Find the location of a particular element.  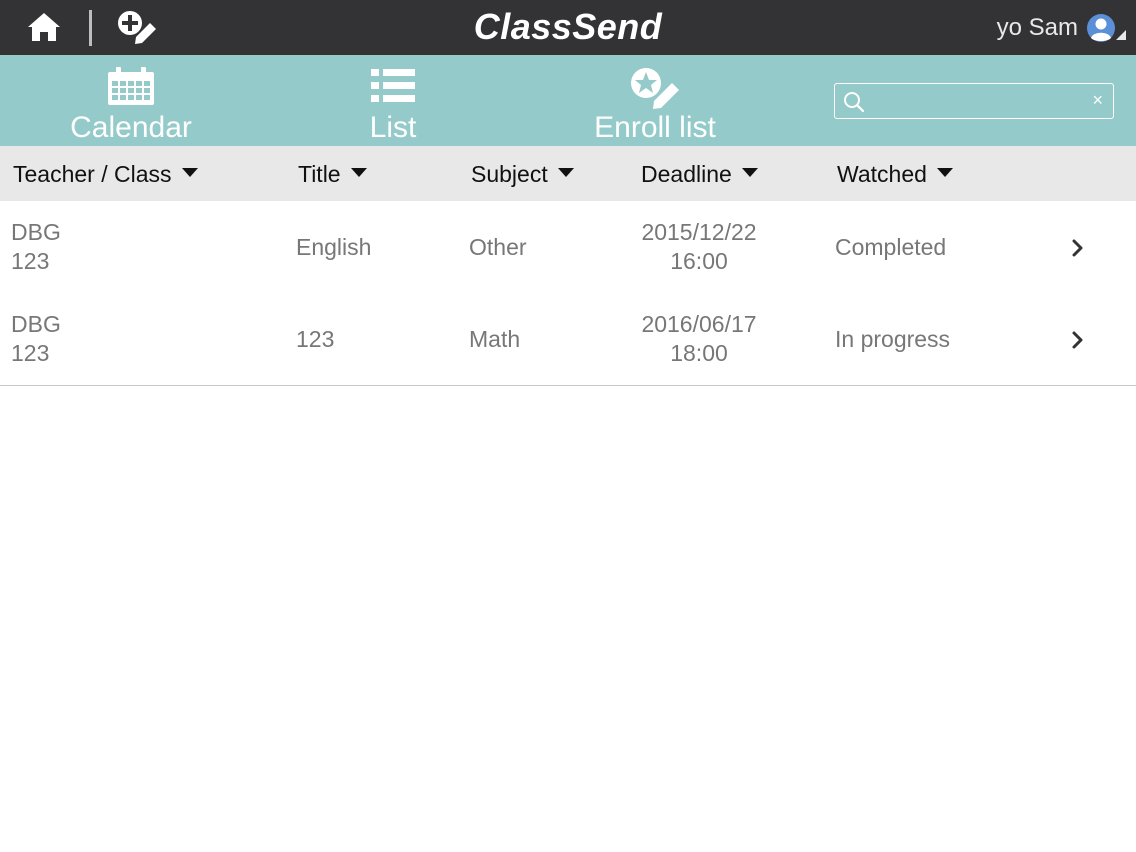

calendar-icon is located at coordinates (131, 86).